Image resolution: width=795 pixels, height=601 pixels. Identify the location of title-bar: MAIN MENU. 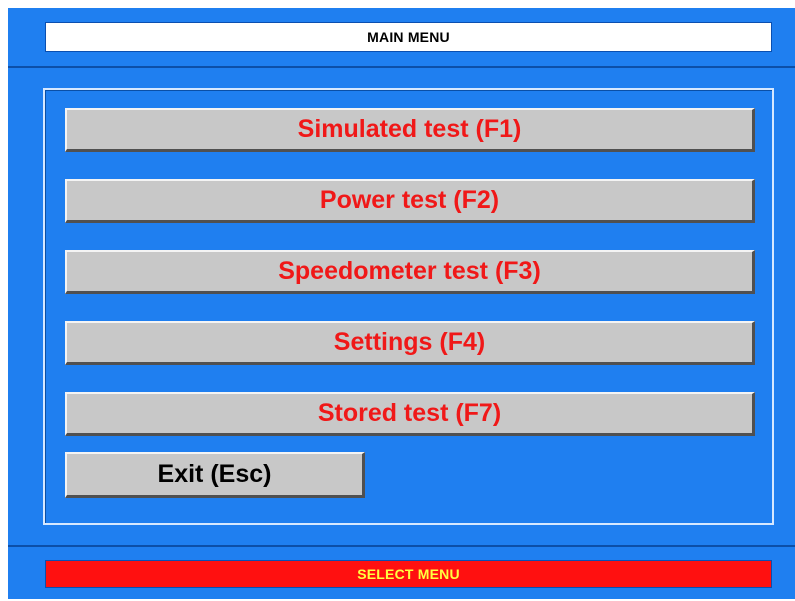
(408, 37).